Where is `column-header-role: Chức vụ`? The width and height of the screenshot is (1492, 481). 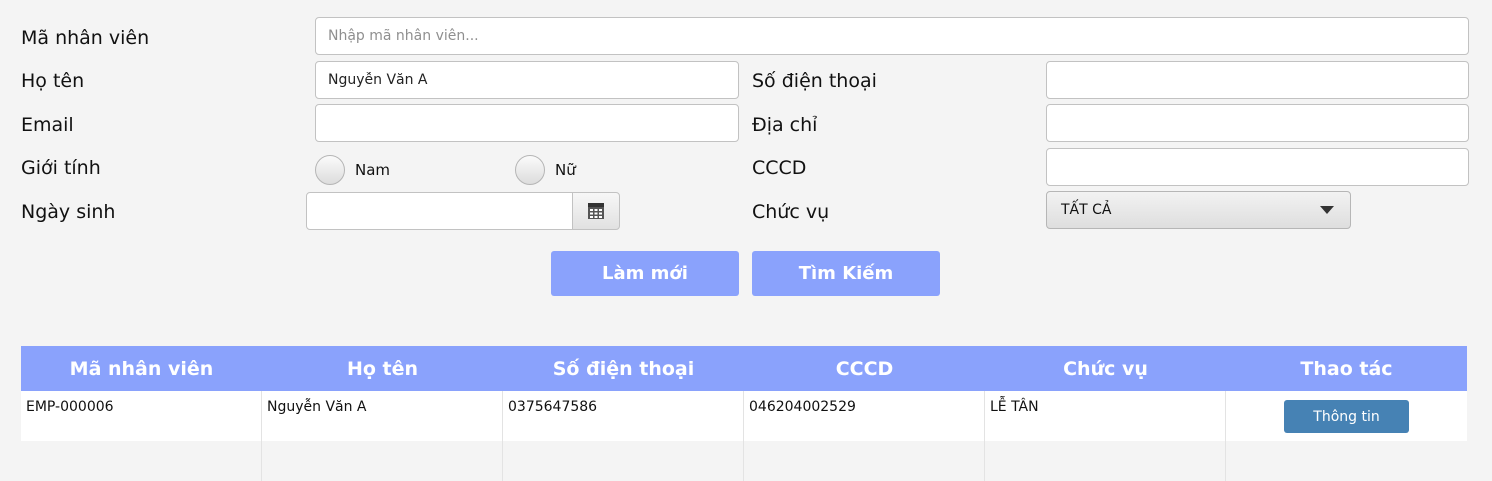 column-header-role: Chức vụ is located at coordinates (1105, 368).